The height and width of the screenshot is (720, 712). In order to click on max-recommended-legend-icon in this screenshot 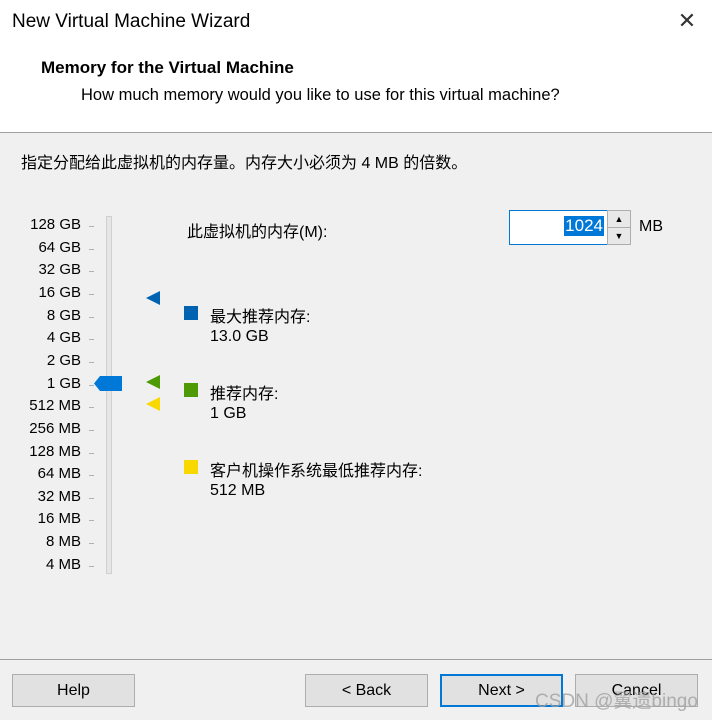, I will do `click(191, 313)`.